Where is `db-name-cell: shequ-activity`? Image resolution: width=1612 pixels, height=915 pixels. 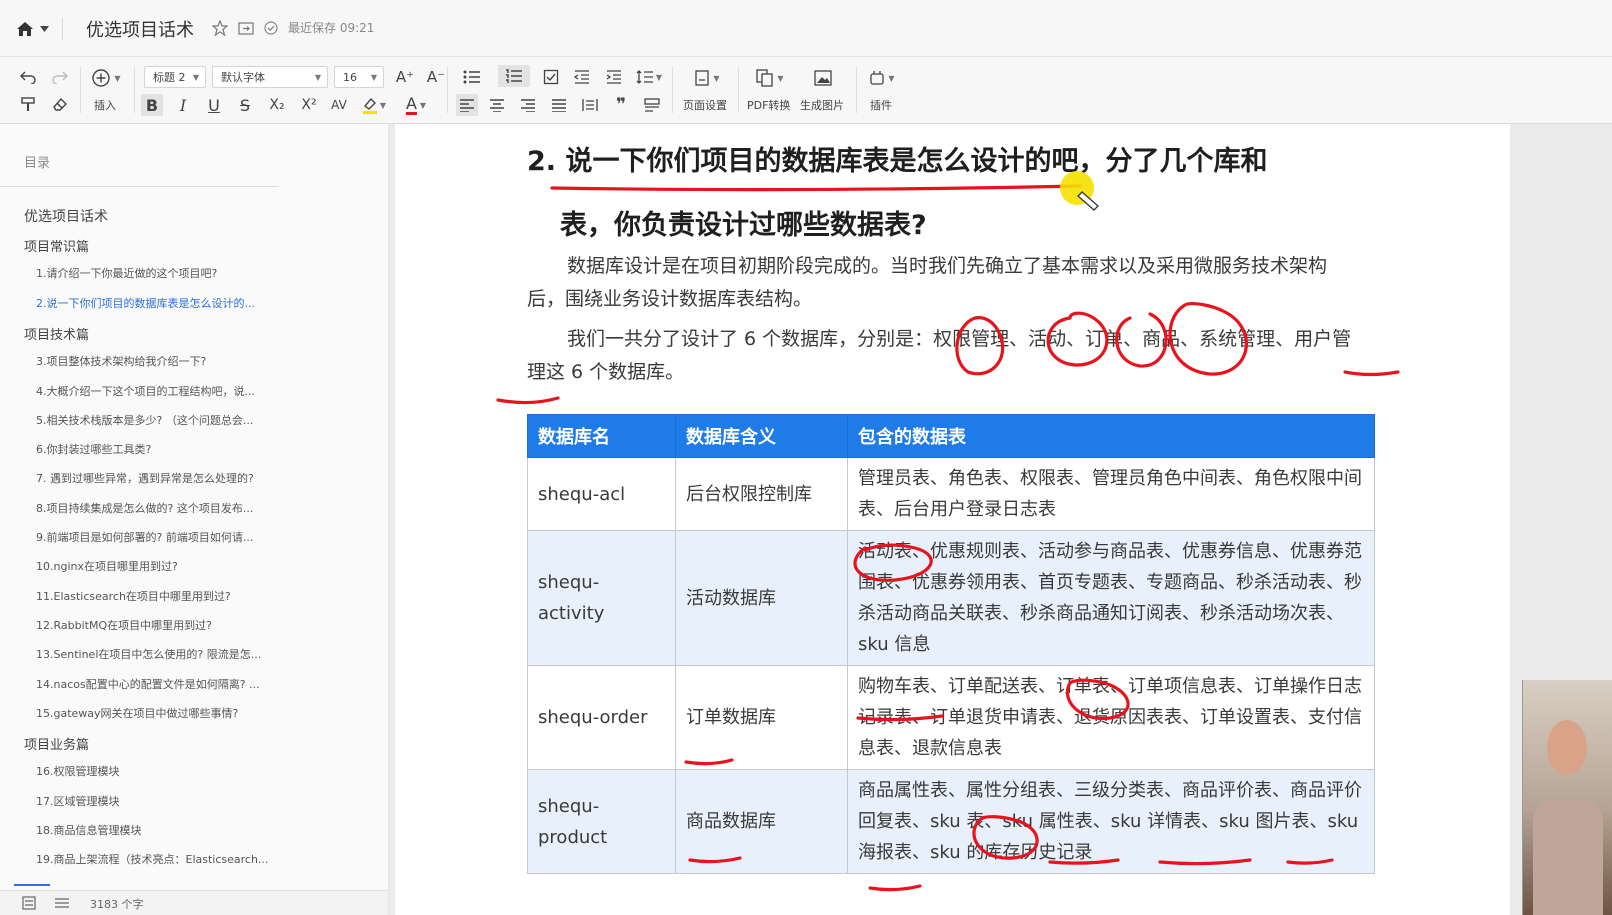
db-name-cell: shequ-activity is located at coordinates (601, 598).